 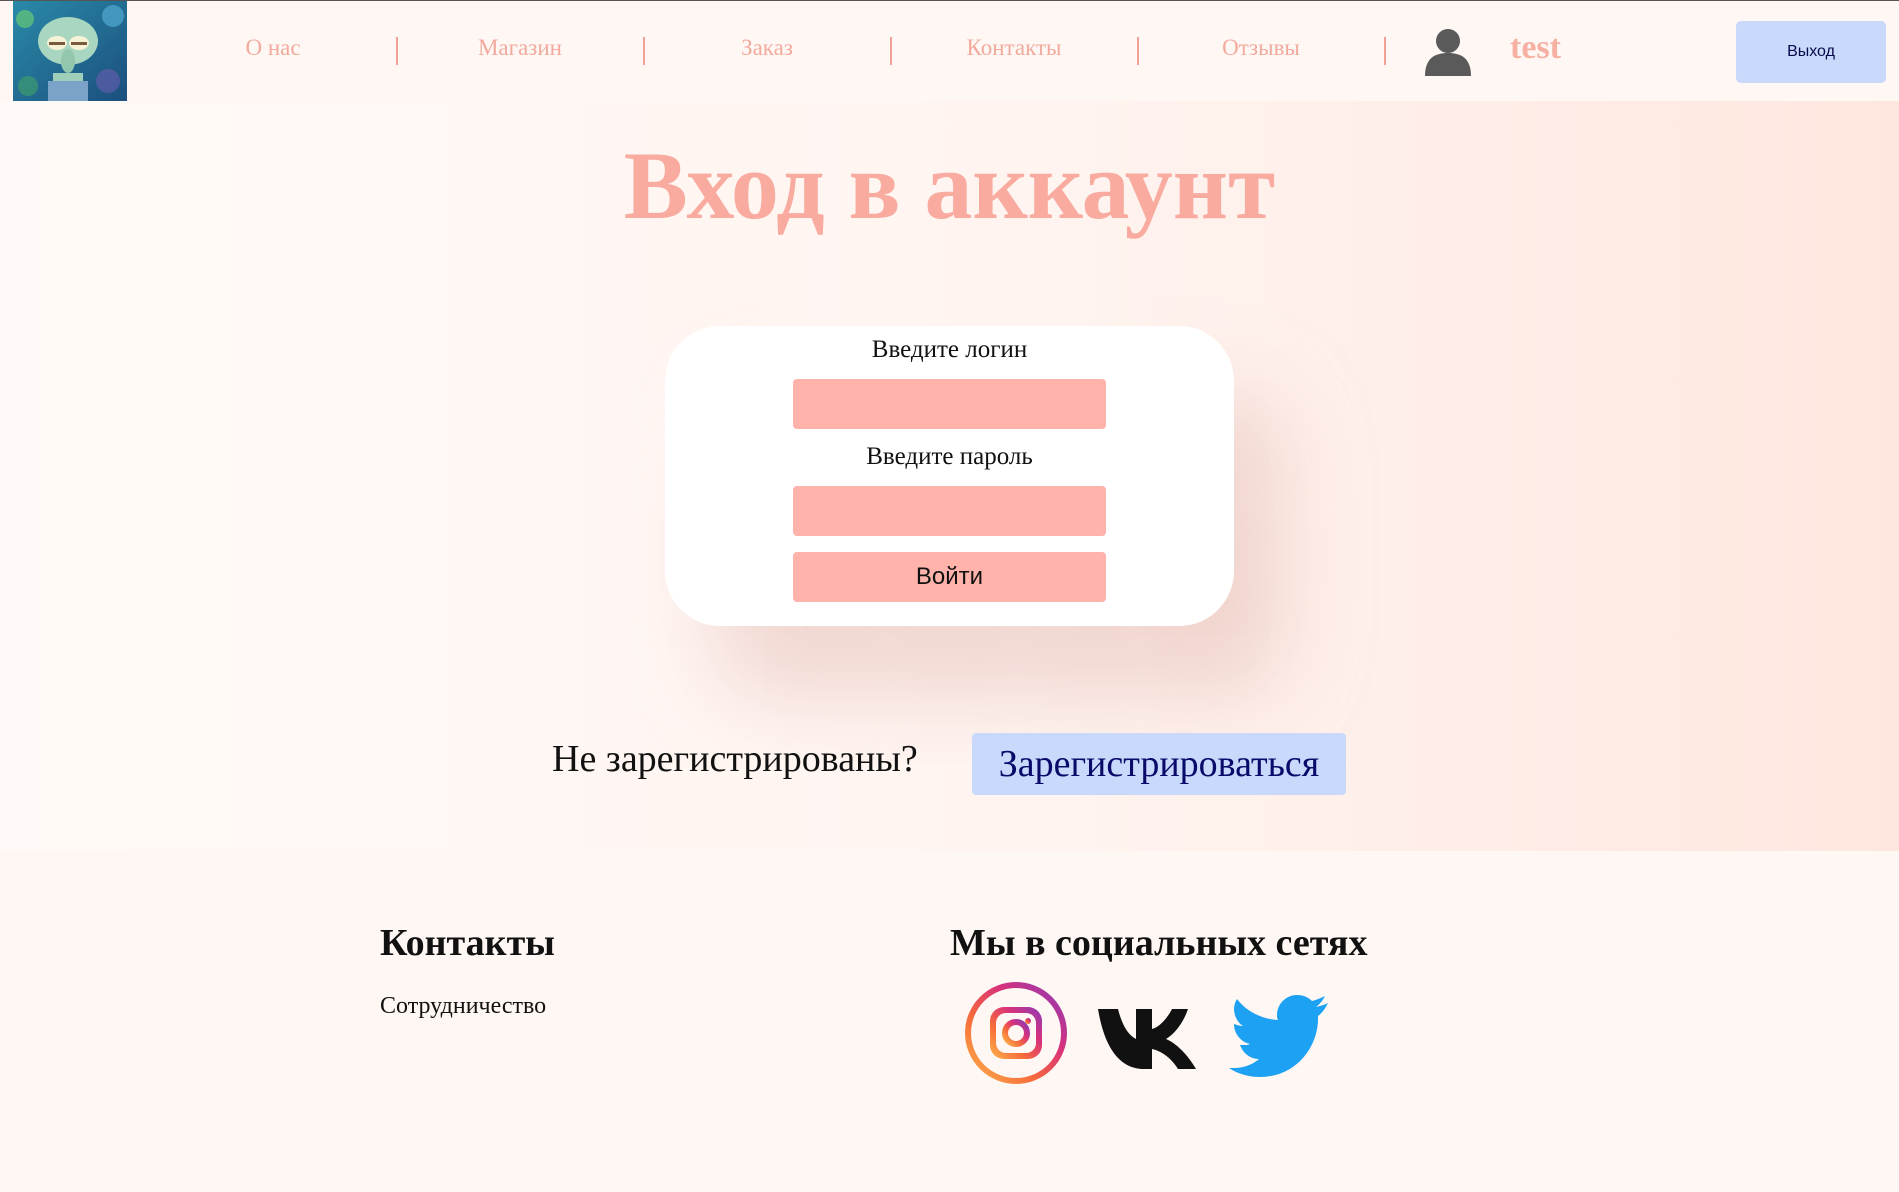 I want to click on nav-link-about: О нас, so click(x=273, y=48).